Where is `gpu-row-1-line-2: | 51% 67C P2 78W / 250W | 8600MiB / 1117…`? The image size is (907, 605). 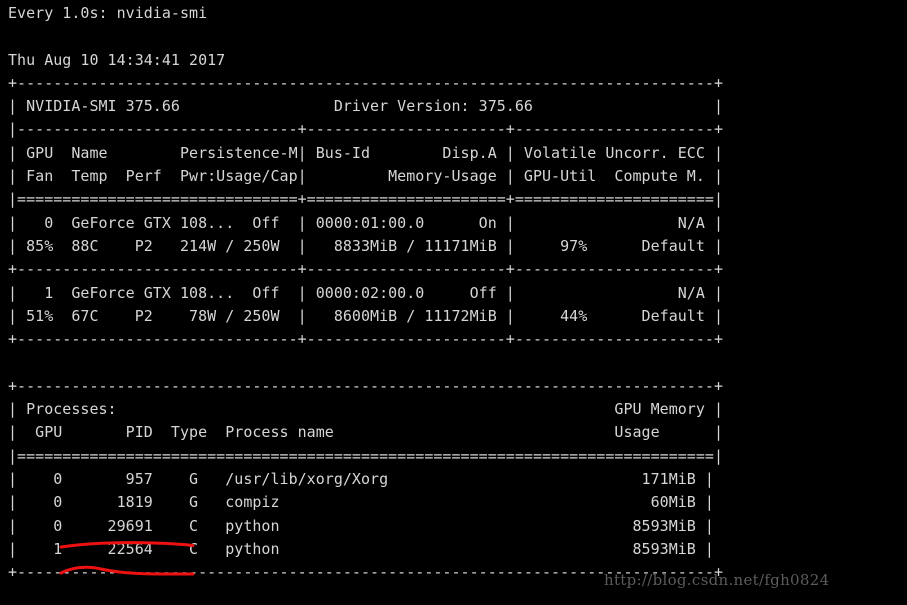
gpu-row-1-line-2: | 51% 67C P2 78W / 250W | 8600MiB / 1117… is located at coordinates (366, 315).